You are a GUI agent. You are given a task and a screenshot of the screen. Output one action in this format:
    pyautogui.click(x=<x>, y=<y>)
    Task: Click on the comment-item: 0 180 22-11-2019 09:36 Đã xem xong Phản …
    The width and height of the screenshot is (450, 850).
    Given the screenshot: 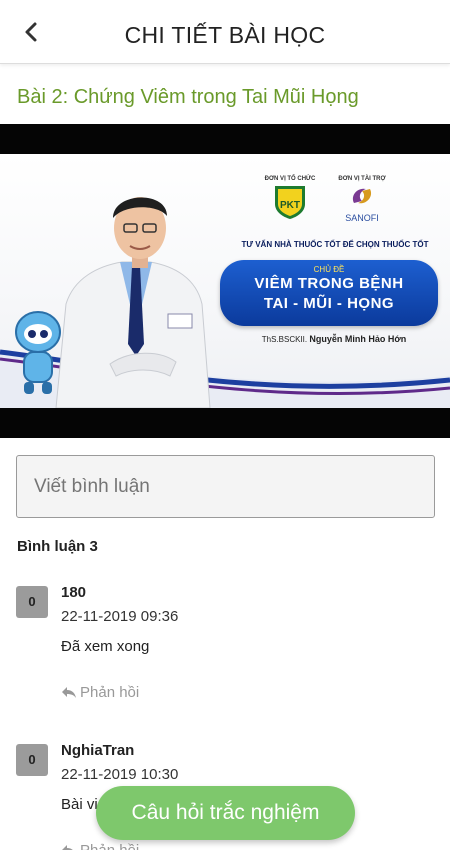 What is the action you would take?
    pyautogui.click(x=226, y=645)
    